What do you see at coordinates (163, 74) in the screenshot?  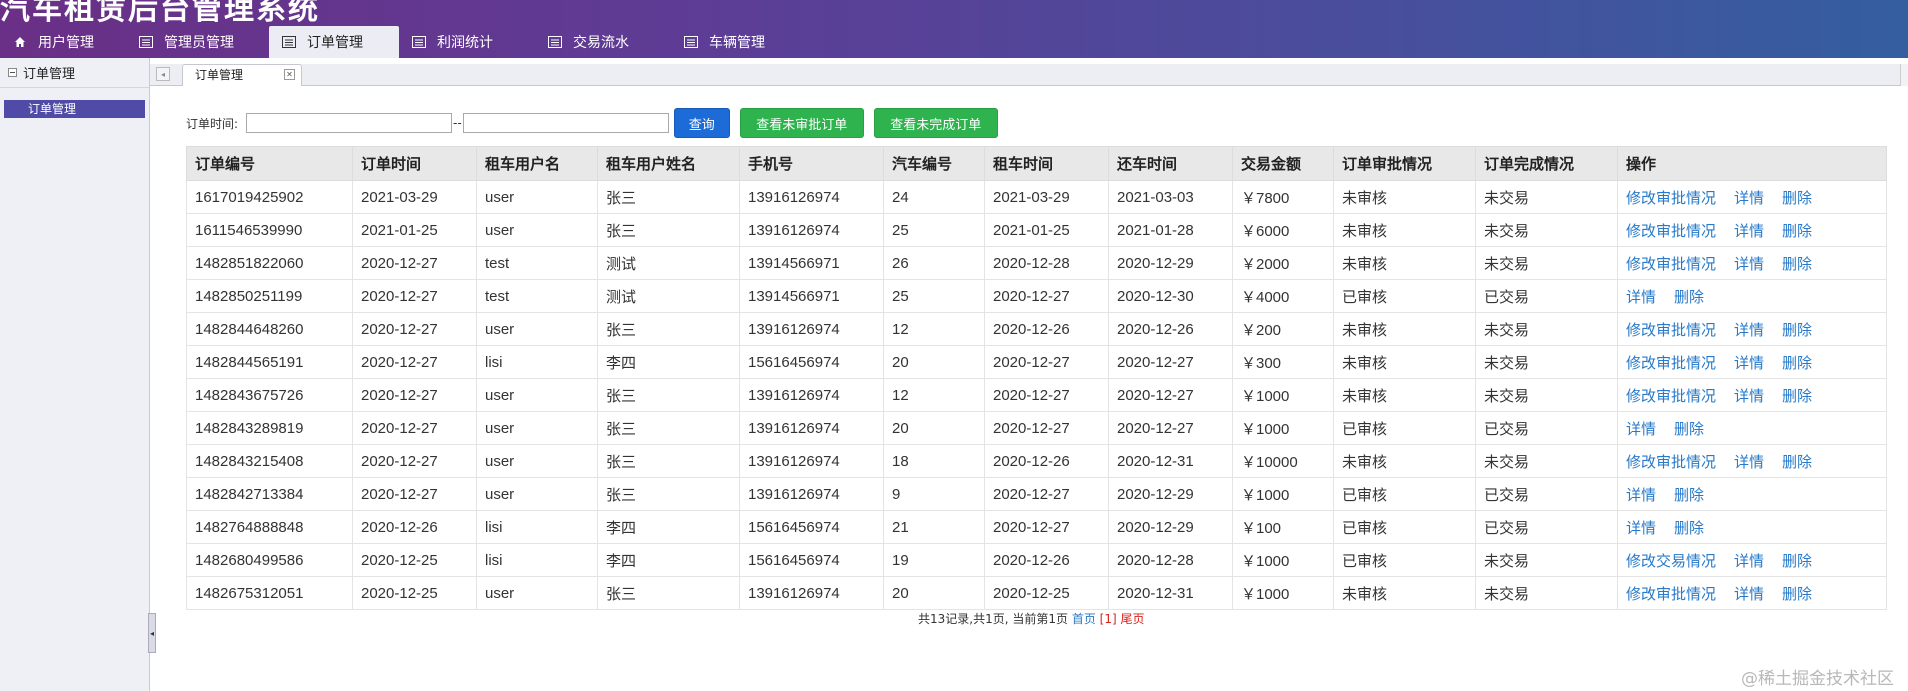 I see `tab-scroll-left-icon: ◂` at bounding box center [163, 74].